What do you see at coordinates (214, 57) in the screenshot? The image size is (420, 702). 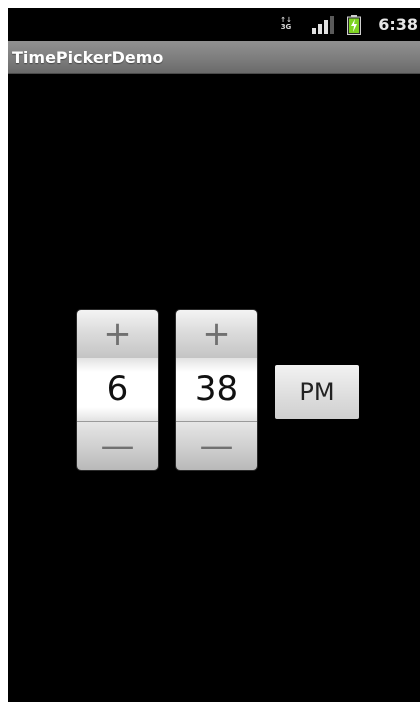 I see `app-title-bar: TimePickerDemo` at bounding box center [214, 57].